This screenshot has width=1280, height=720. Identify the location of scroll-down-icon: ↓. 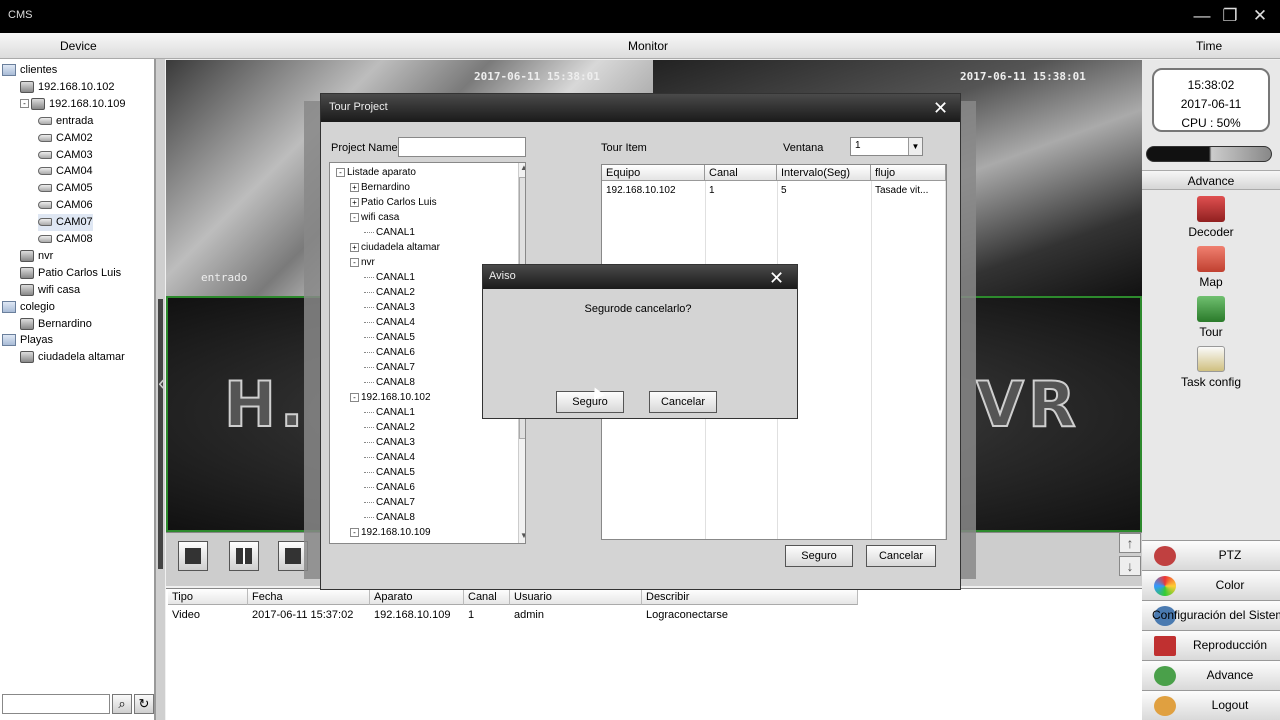
(1130, 566).